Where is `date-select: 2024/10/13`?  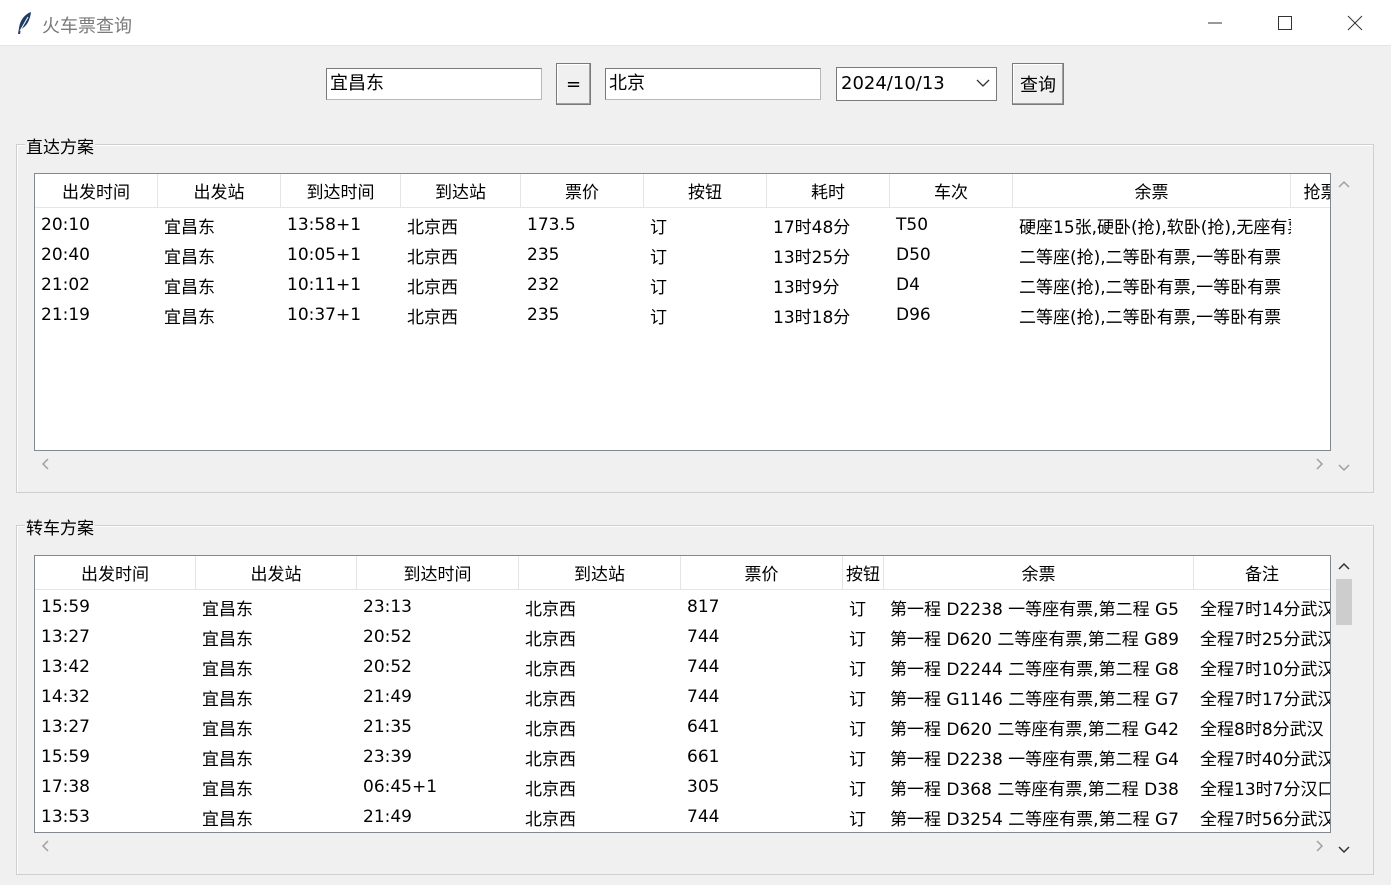 date-select: 2024/10/13 is located at coordinates (916, 84).